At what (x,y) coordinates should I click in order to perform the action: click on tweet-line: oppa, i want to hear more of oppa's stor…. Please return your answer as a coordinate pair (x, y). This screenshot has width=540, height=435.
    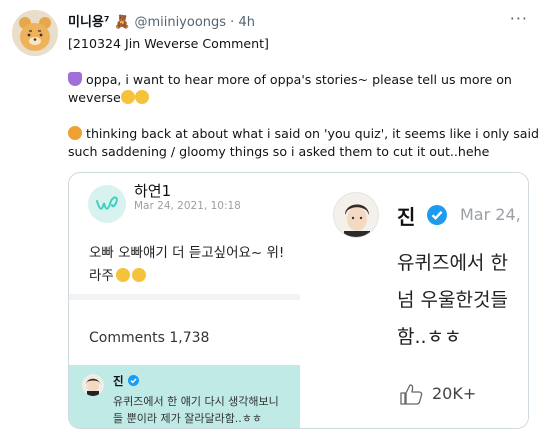
    Looking at the image, I should click on (299, 79).